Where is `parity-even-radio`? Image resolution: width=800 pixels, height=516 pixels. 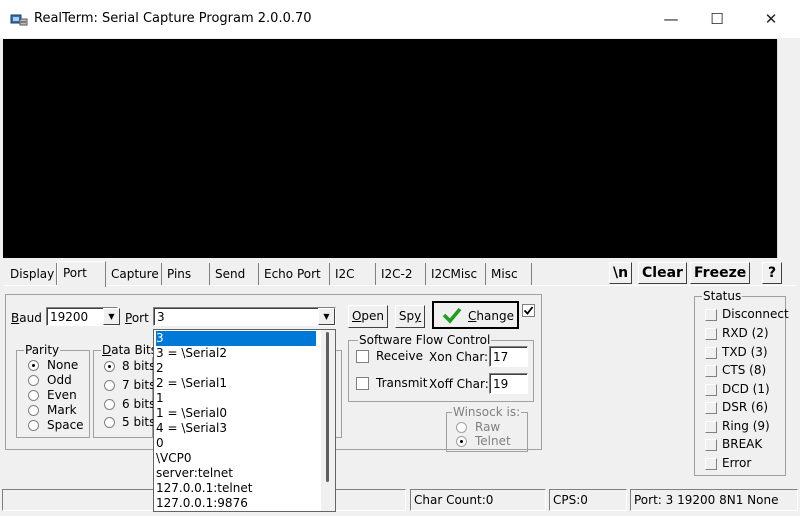 parity-even-radio is located at coordinates (33, 395).